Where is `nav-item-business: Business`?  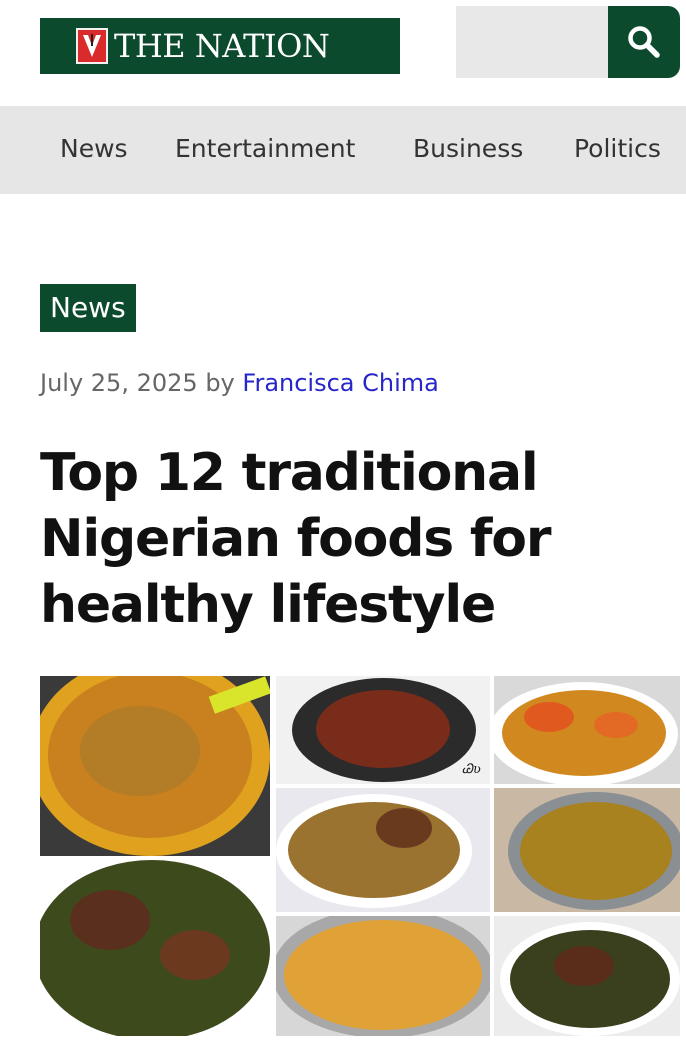
nav-item-business: Business is located at coordinates (468, 148).